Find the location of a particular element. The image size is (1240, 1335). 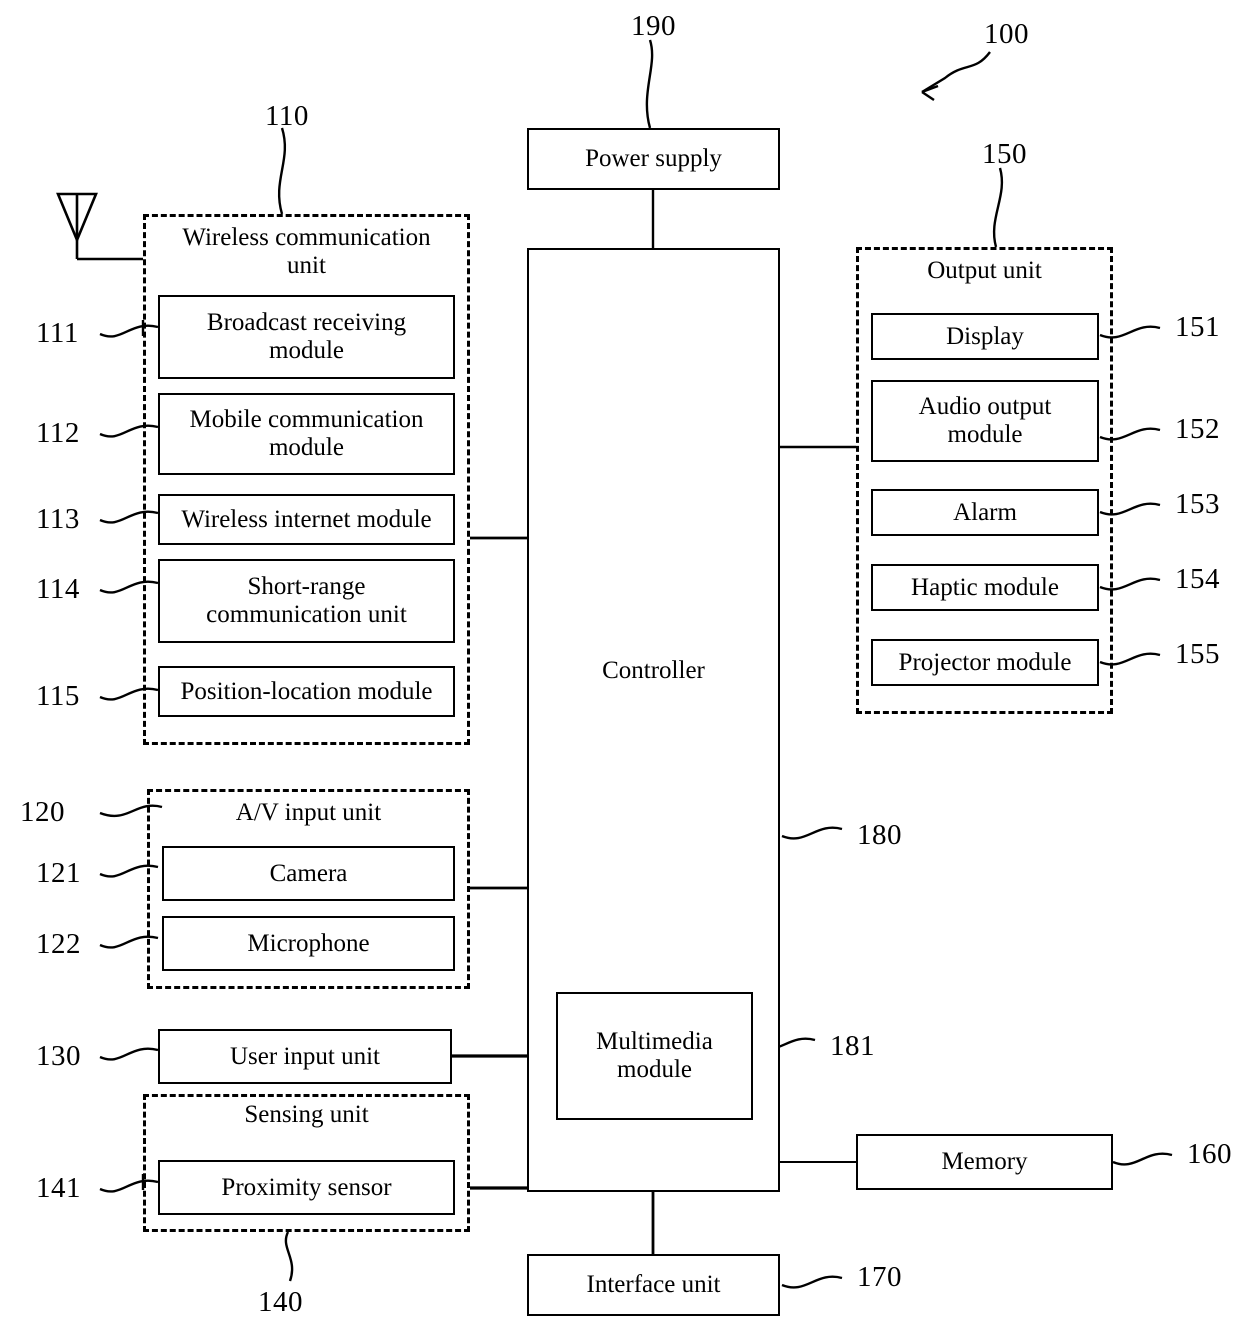

audio-output-module-block: Audio output module is located at coordinates (985, 421).